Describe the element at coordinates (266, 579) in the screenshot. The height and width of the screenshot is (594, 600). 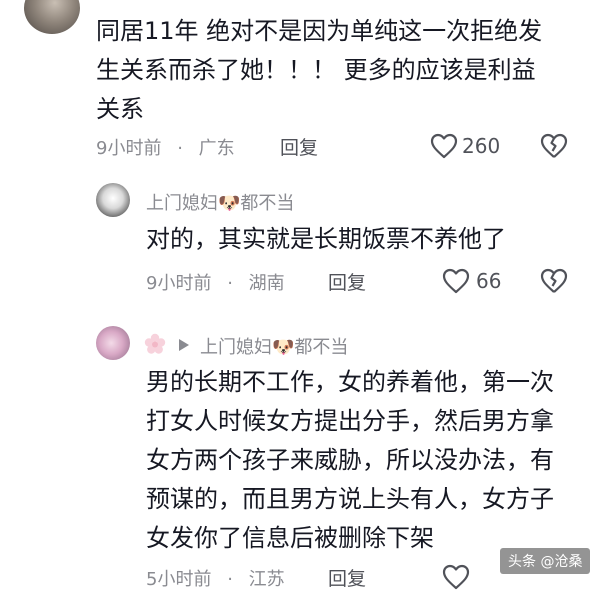
I see `comment-3-location: 江苏` at that location.